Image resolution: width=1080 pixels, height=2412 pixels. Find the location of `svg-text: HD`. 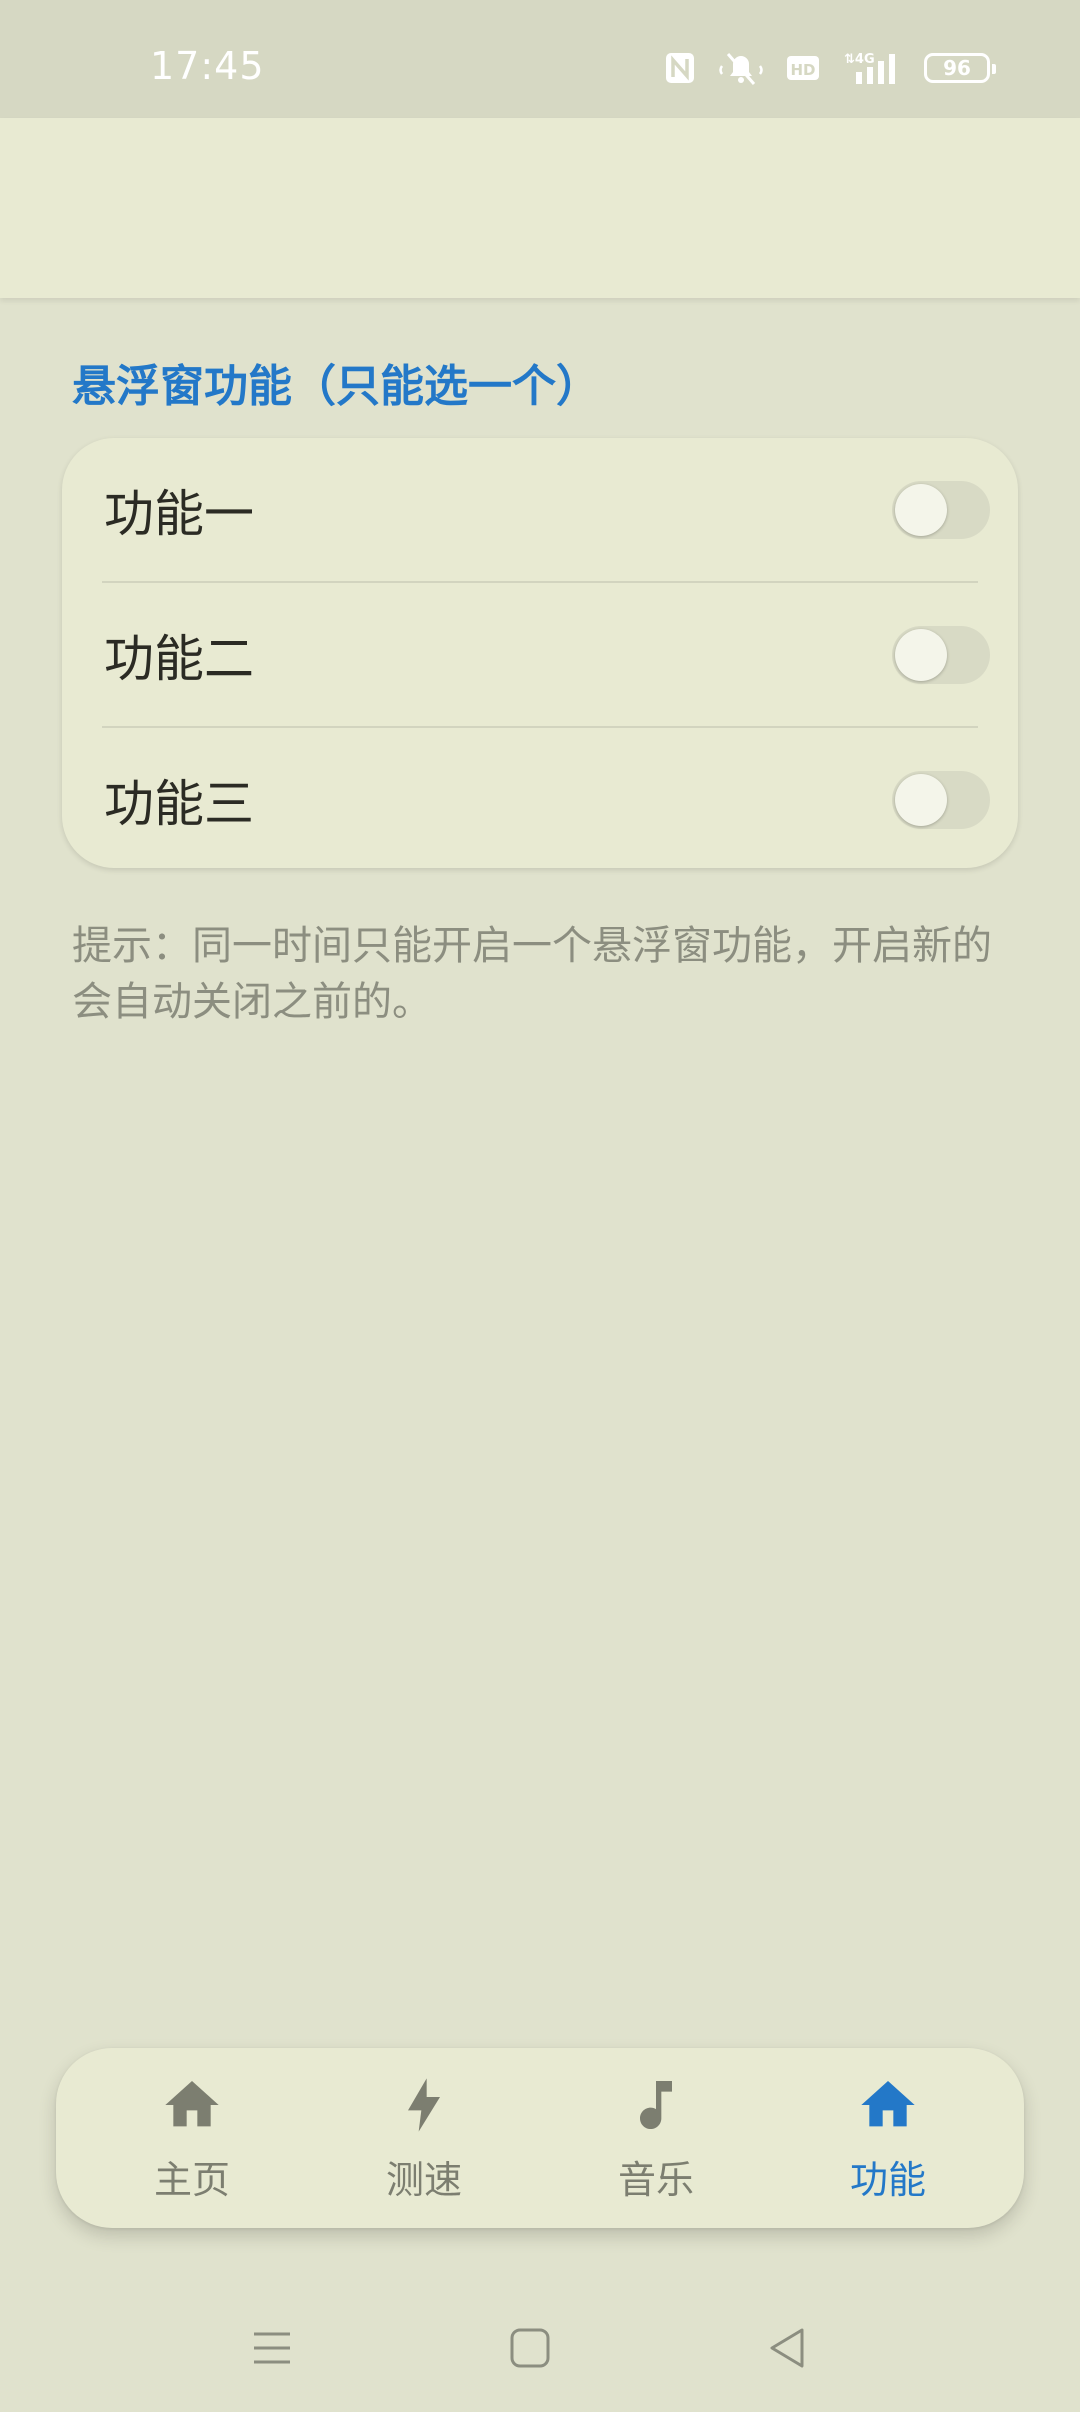

svg-text: HD is located at coordinates (802, 70).